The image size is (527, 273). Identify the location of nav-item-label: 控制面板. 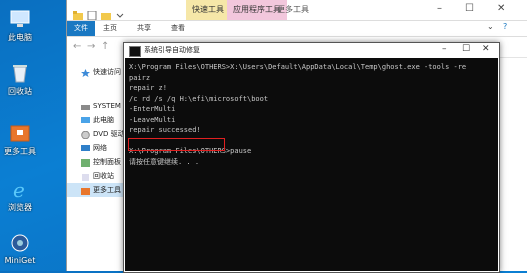
(107, 162).